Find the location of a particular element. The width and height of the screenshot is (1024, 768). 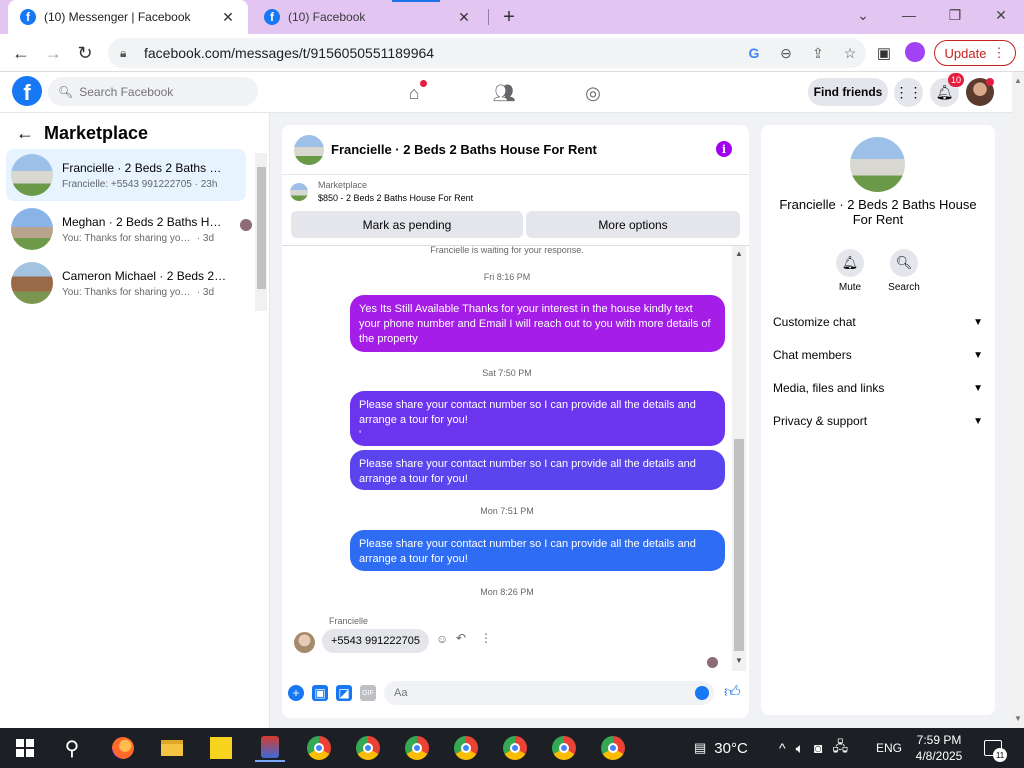

bookmark-star-icon: ☆ is located at coordinates (850, 53).